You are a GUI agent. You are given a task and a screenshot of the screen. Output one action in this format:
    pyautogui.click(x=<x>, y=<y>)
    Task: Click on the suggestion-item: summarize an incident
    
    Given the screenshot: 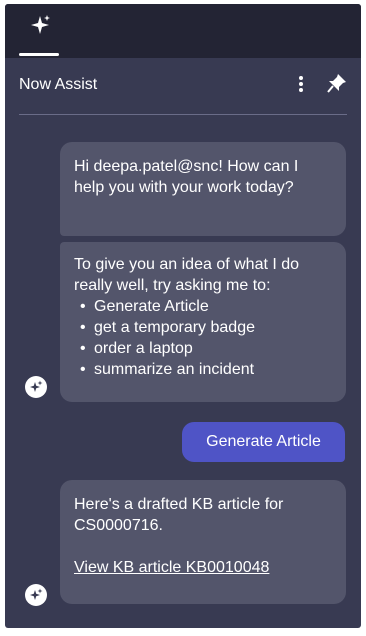 What is the action you would take?
    pyautogui.click(x=206, y=369)
    